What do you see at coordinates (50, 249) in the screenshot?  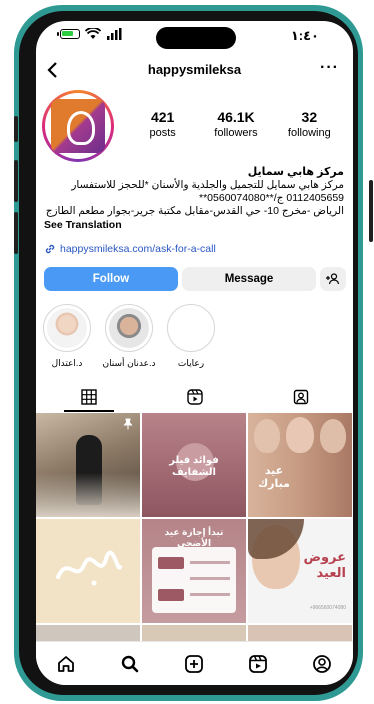 I see `link-icon` at bounding box center [50, 249].